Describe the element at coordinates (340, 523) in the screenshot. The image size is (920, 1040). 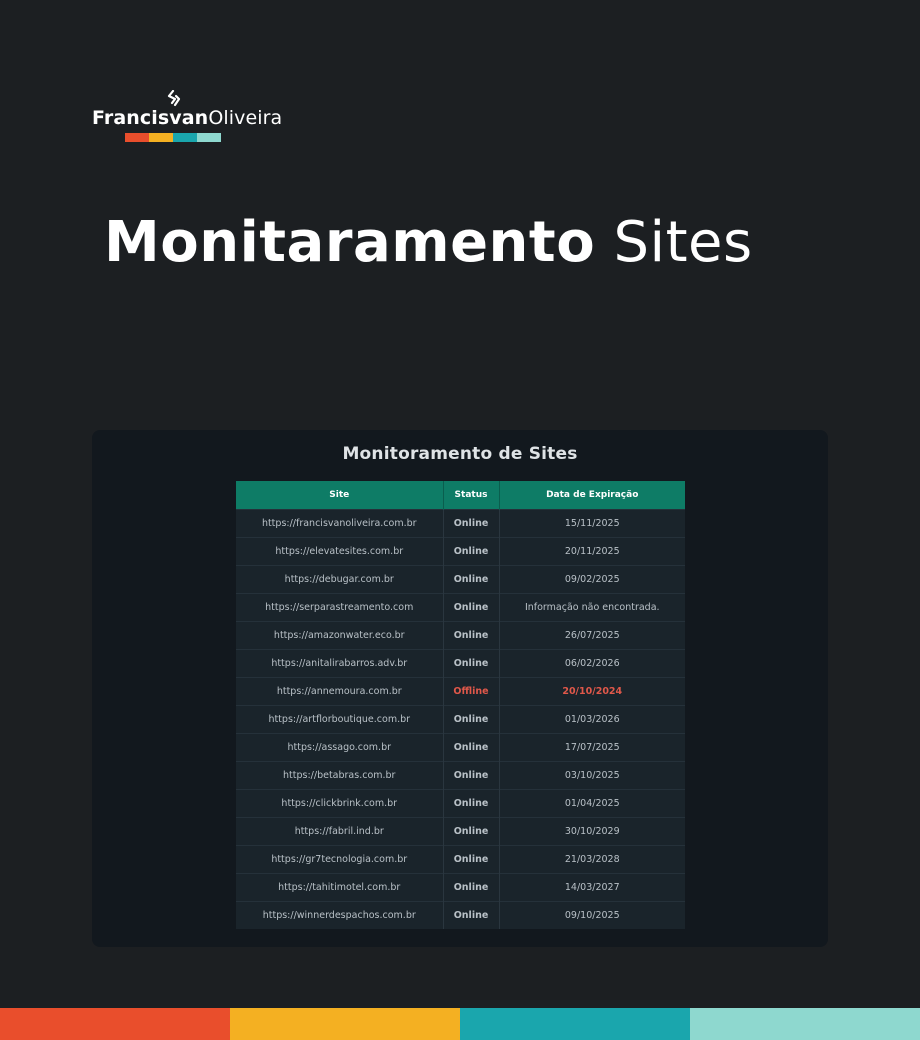
I see `site-cell: https://francisvanoliveira.com.br` at that location.